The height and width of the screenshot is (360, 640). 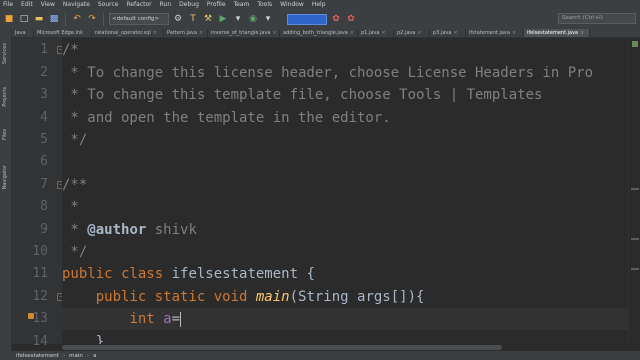 I want to click on gc-icon: ✿, so click(x=336, y=19).